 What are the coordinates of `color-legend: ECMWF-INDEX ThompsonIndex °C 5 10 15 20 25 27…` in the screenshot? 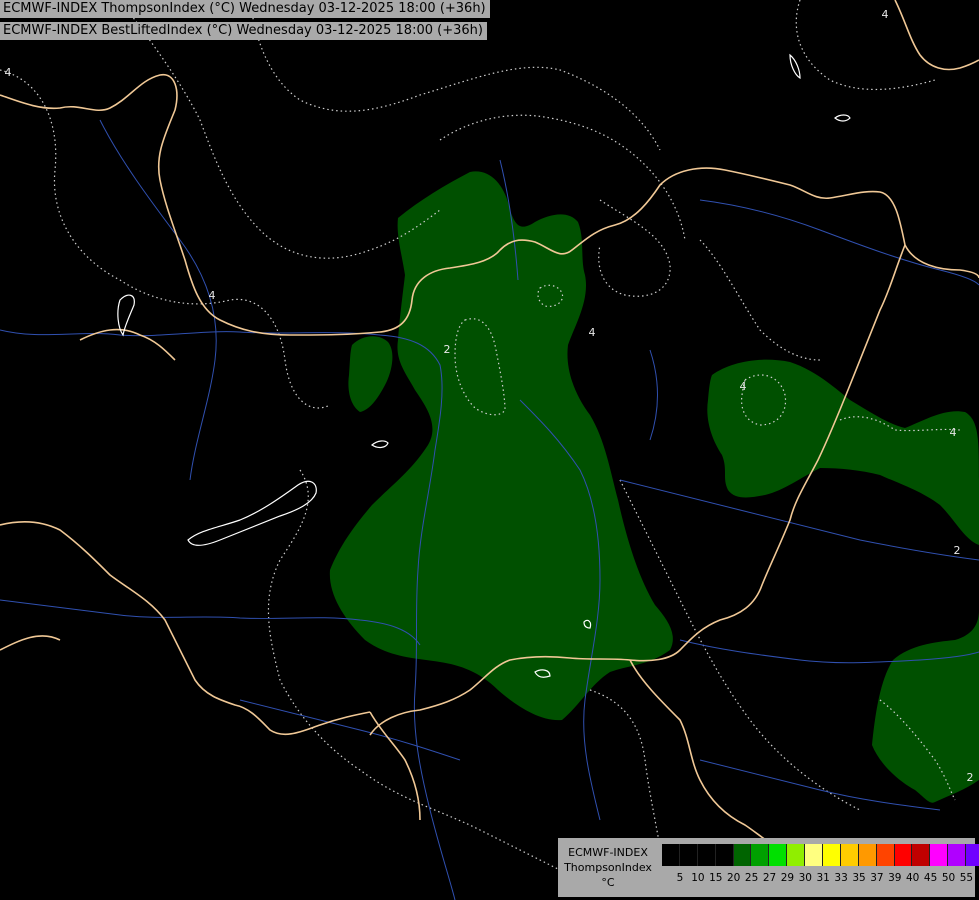 It's located at (768, 867).